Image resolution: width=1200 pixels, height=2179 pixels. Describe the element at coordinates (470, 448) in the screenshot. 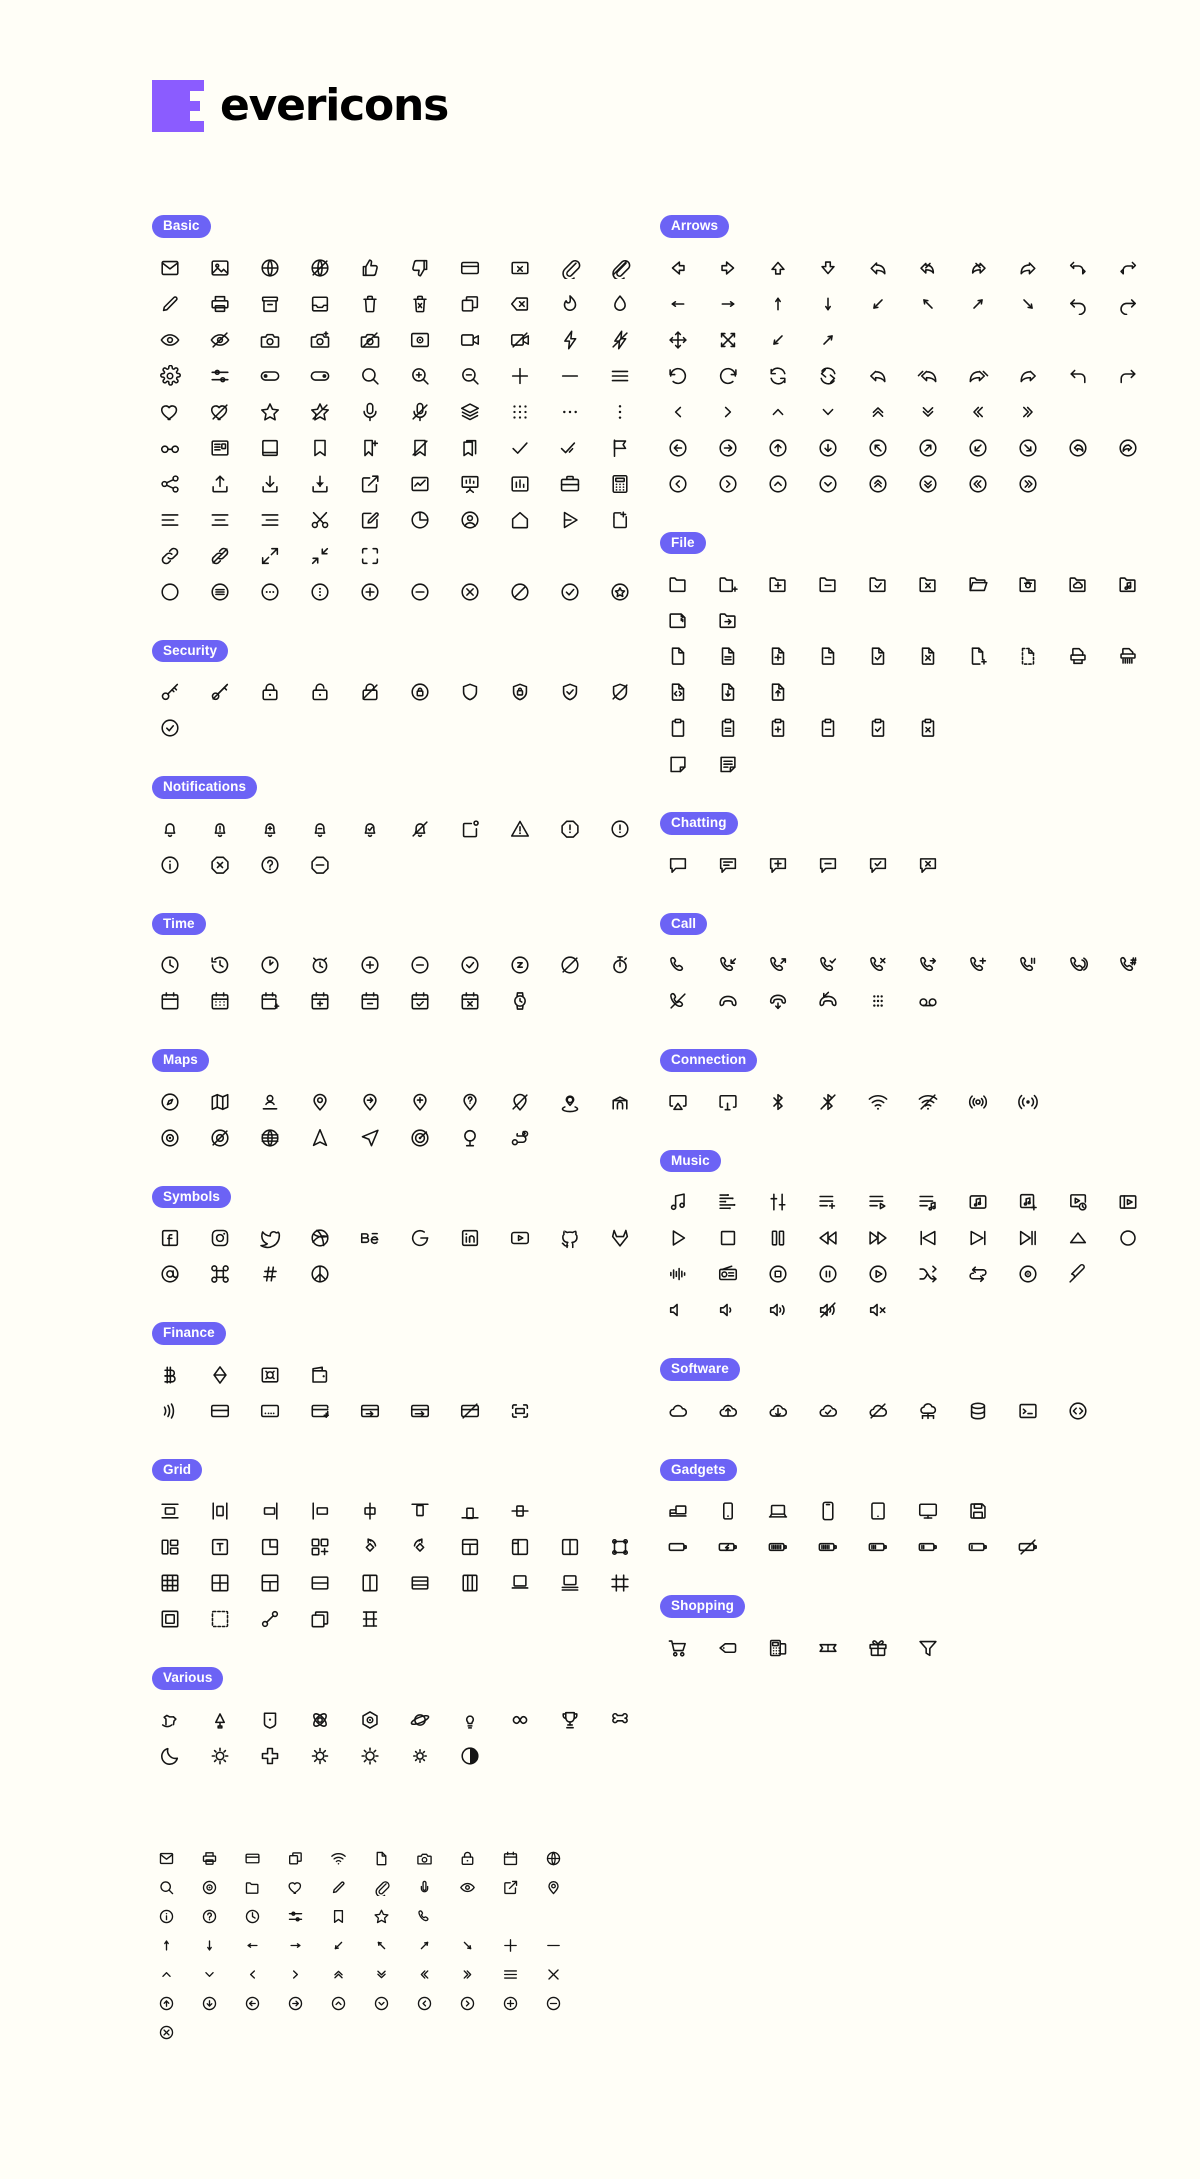

I see `bookmarks-icon` at that location.